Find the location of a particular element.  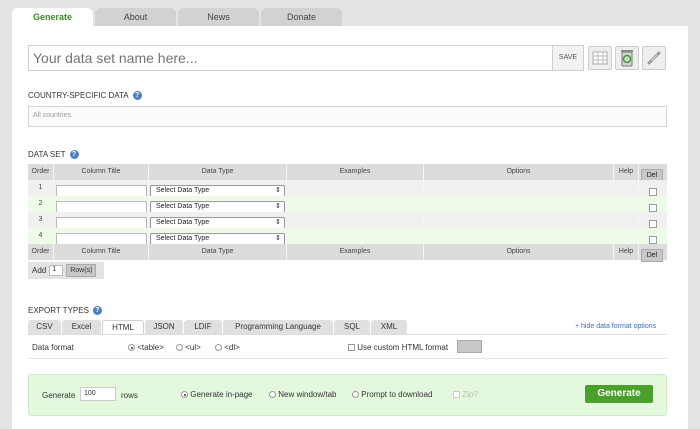

generate-in-page-text: Generate in-page is located at coordinates (221, 394).